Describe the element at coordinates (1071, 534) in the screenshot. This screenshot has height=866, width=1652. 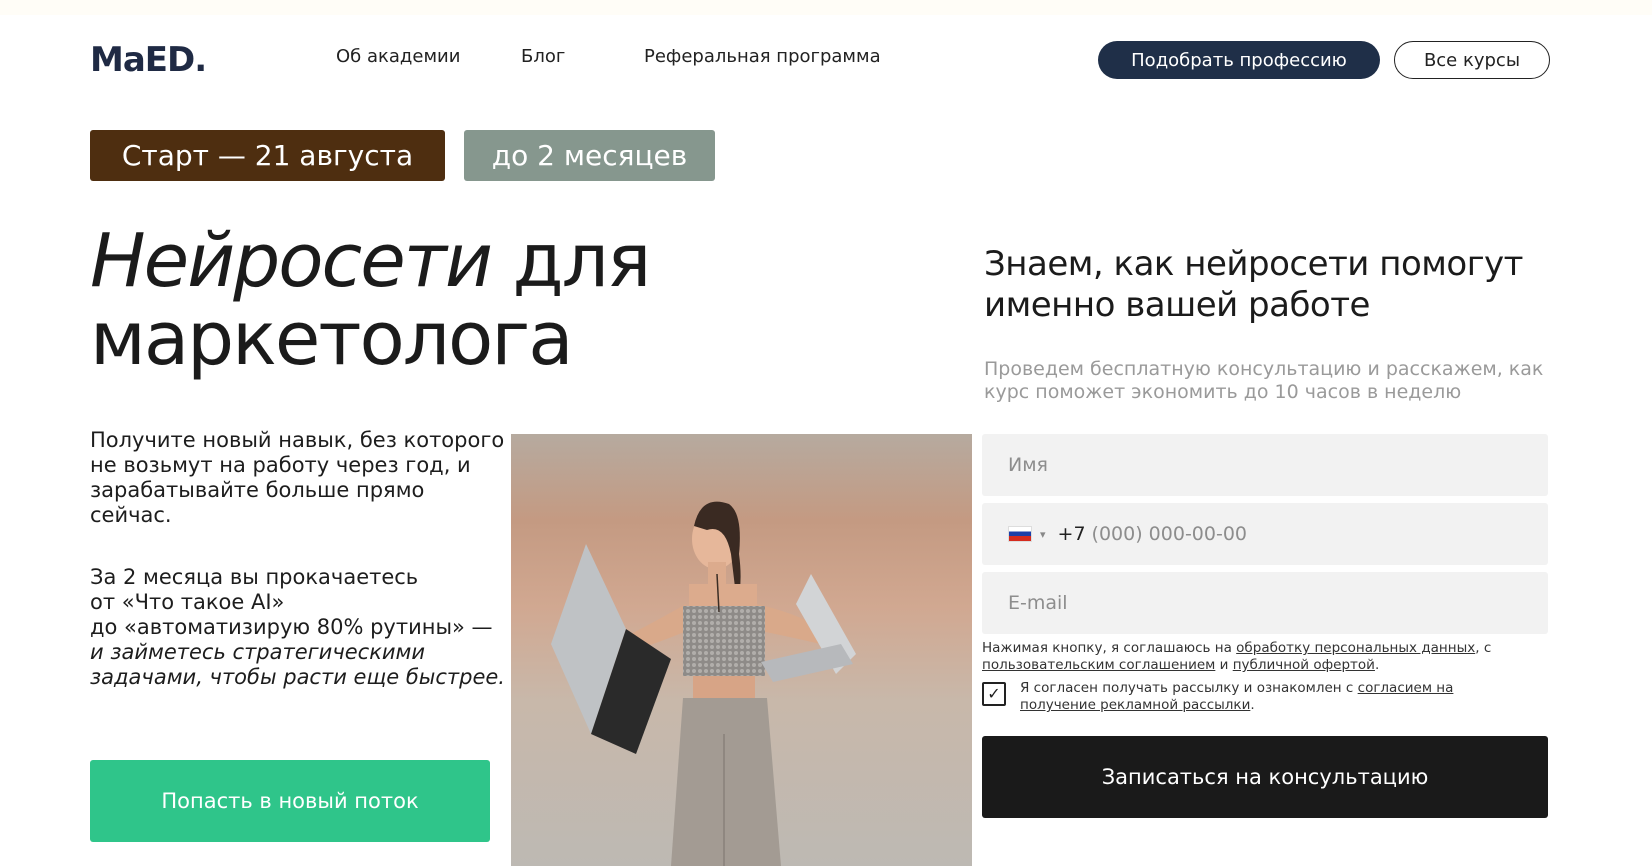
I see `phone-prefix: +7` at that location.